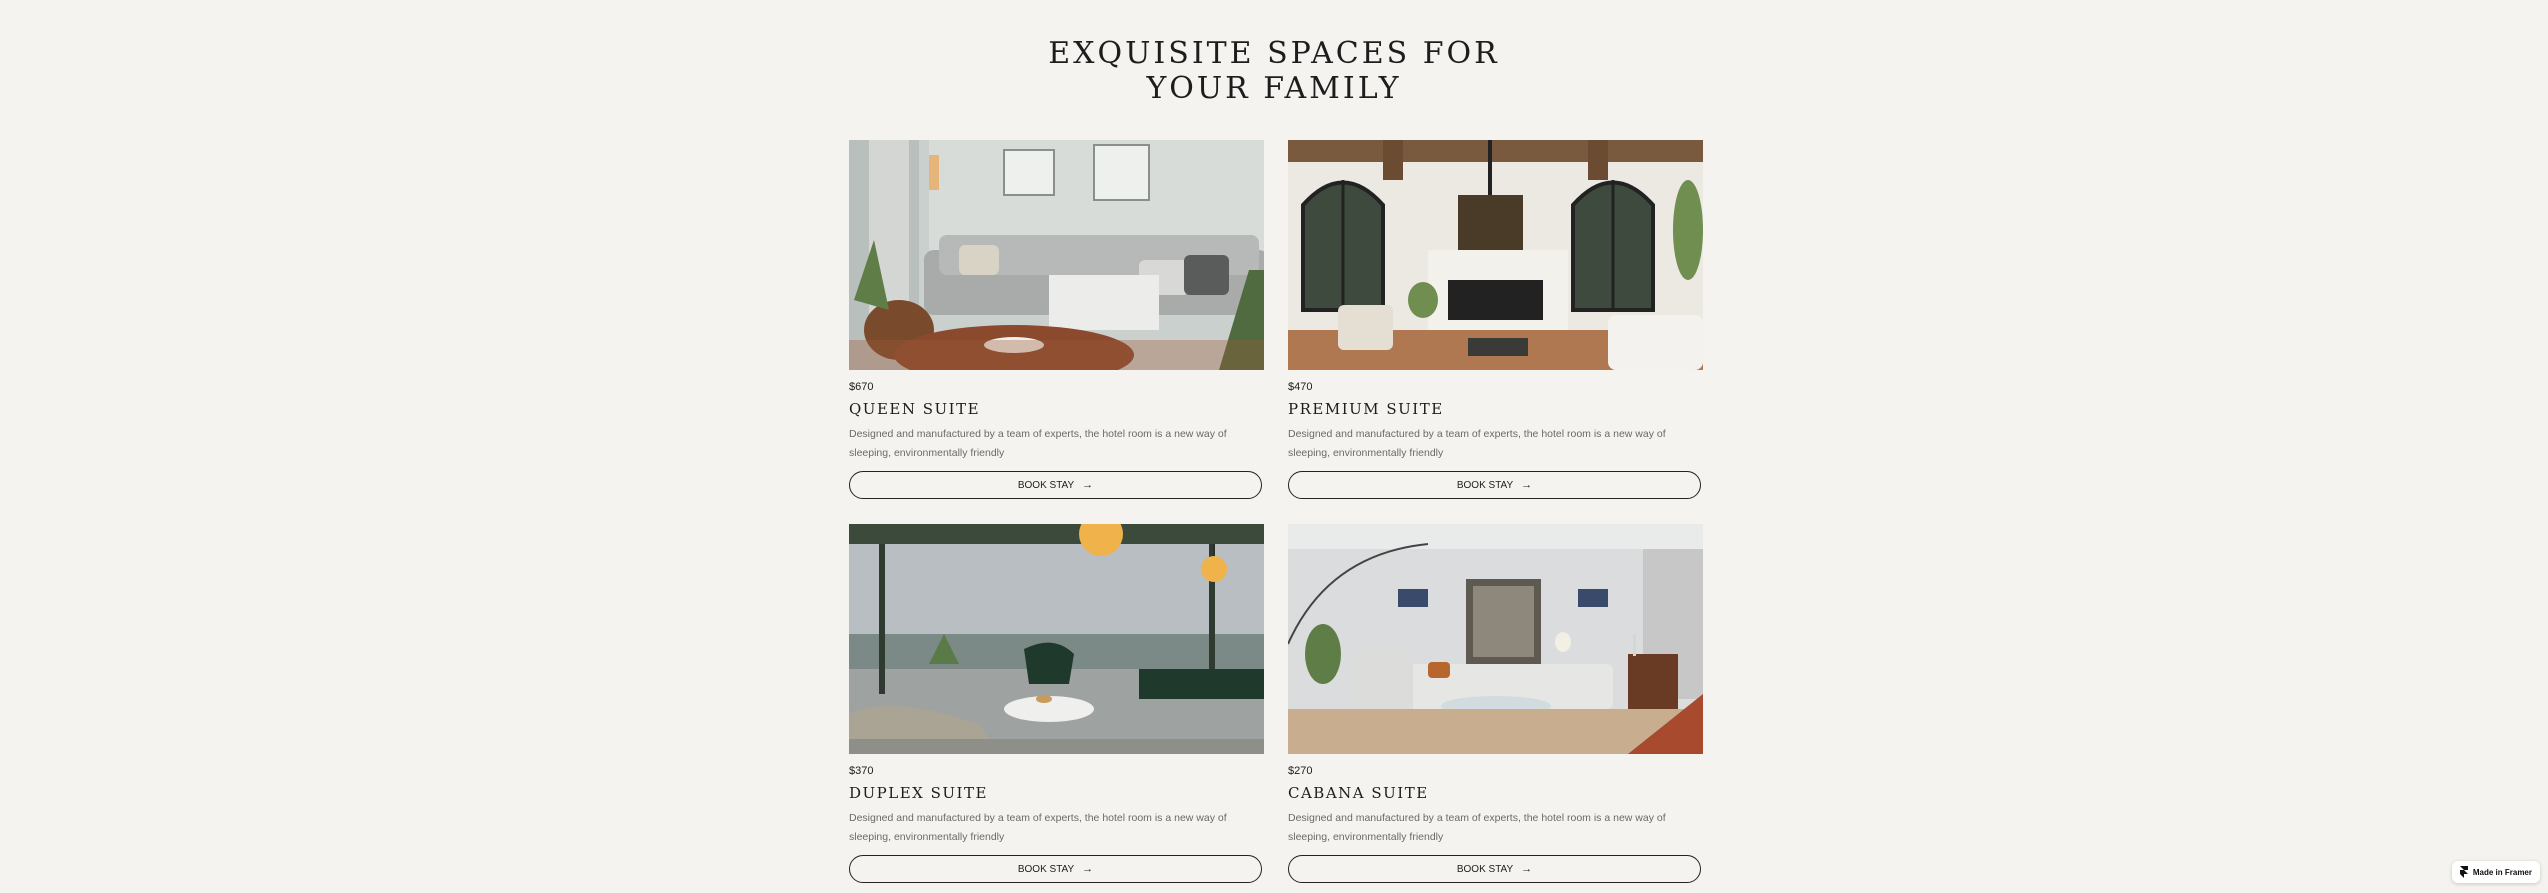 The height and width of the screenshot is (893, 2548). I want to click on room-photo-arched-windows-fireplace, so click(1495, 255).